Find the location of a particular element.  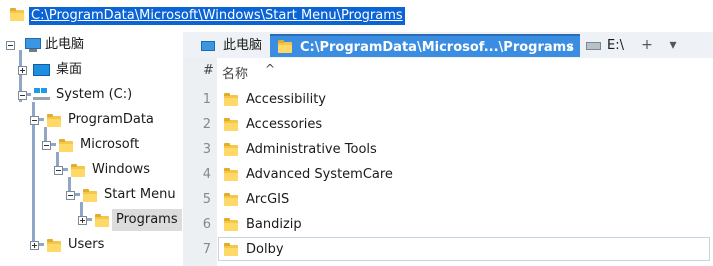

desktop-icon is located at coordinates (41, 70).